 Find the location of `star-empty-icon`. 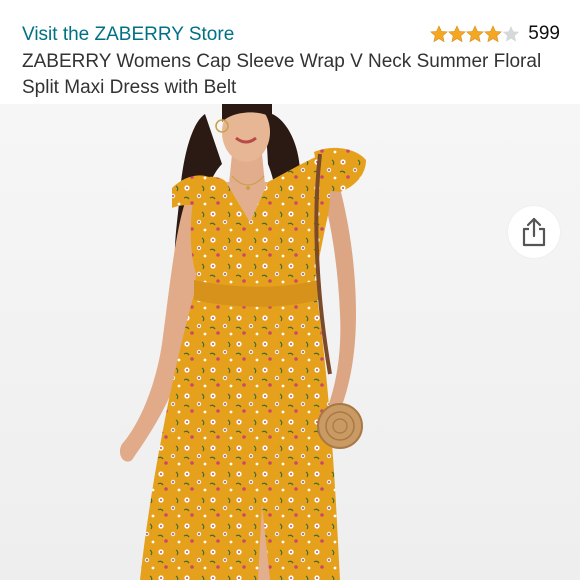

star-empty-icon is located at coordinates (511, 34).